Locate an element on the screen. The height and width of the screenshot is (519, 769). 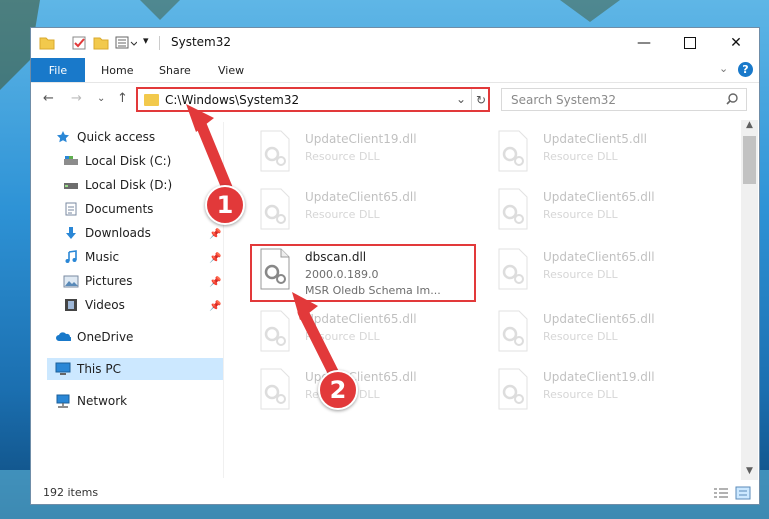
sidebar-item-label: Documents is located at coordinates (119, 209).